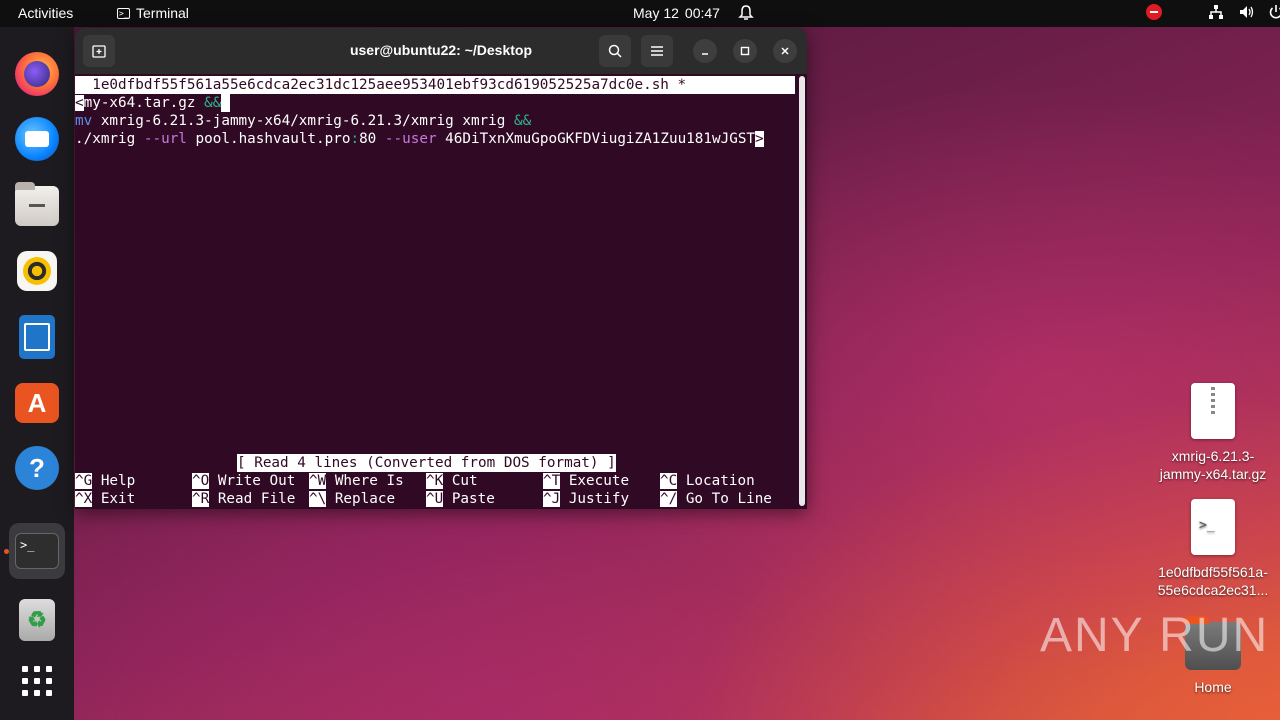 The height and width of the screenshot is (720, 1280). Describe the element at coordinates (243, 481) in the screenshot. I see `shortcut-write-out: ^O Write Out` at that location.